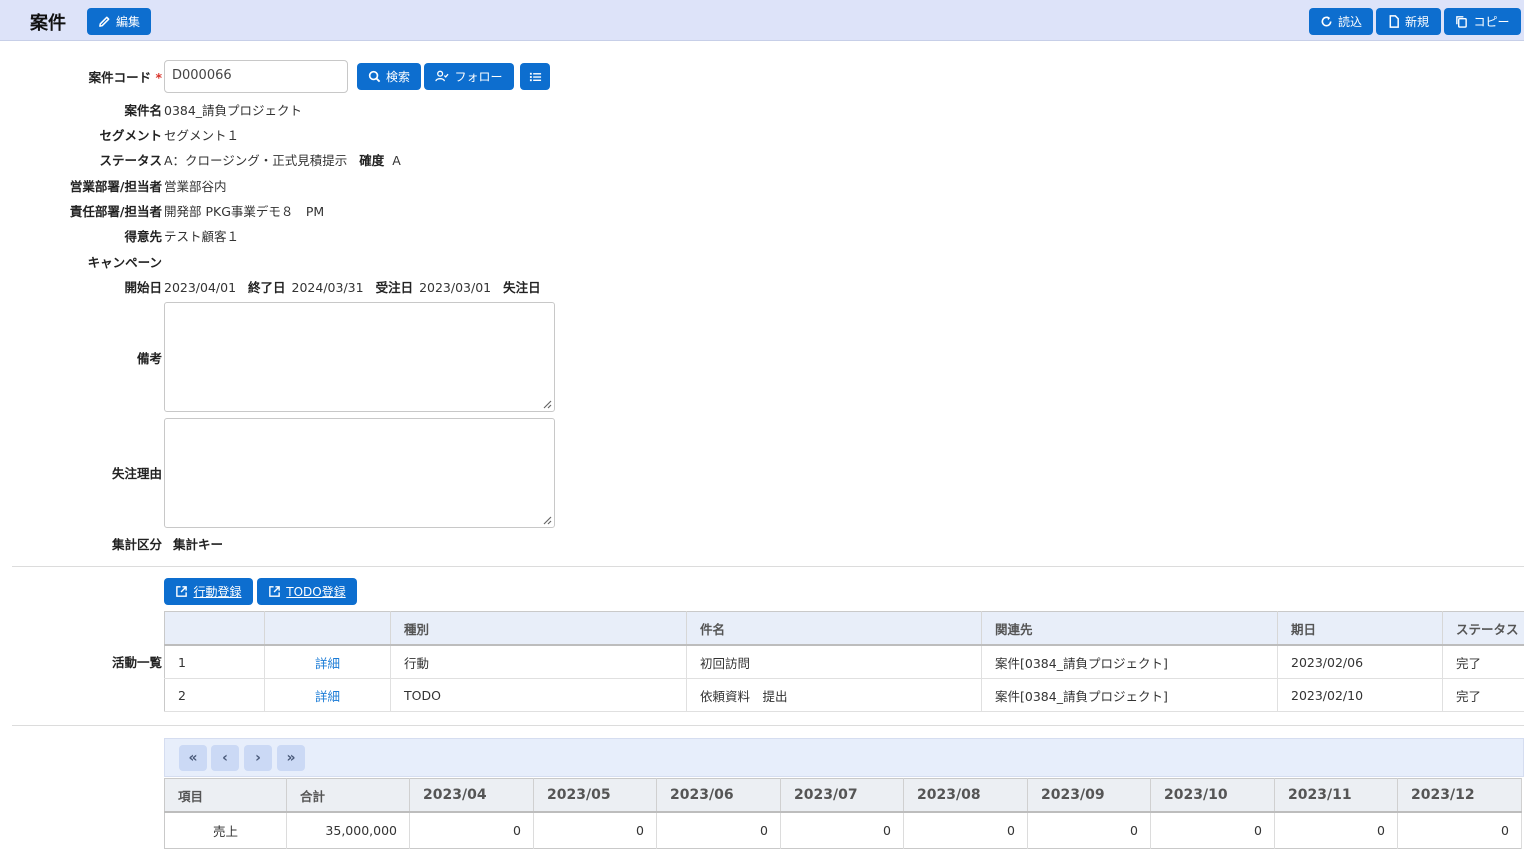  What do you see at coordinates (442, 76) in the screenshot?
I see `user-follow-icon` at bounding box center [442, 76].